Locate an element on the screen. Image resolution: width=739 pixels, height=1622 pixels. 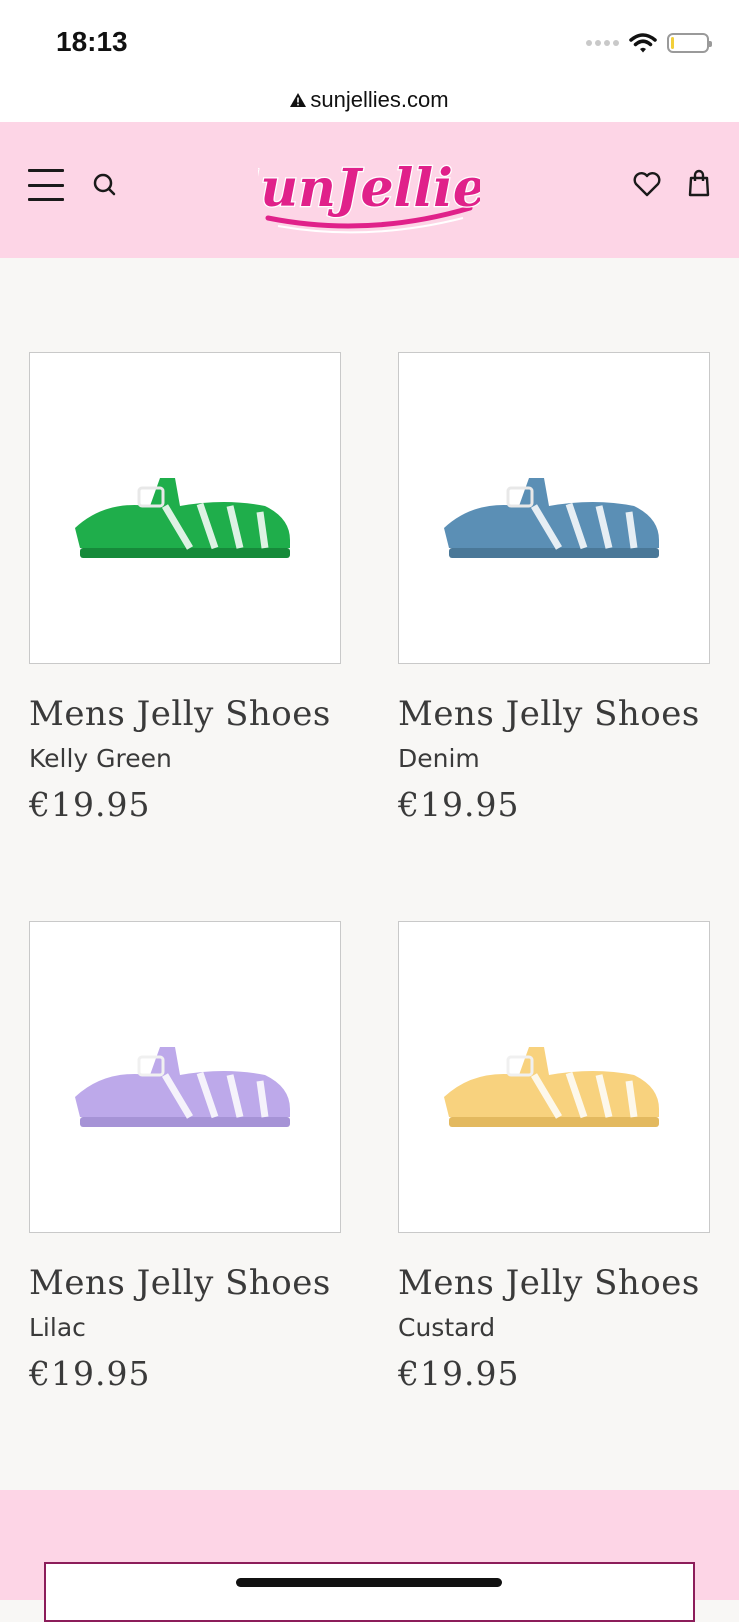
product-card: Mens Jelly Shoes Denim €19.95 is located at coordinates (554, 588).